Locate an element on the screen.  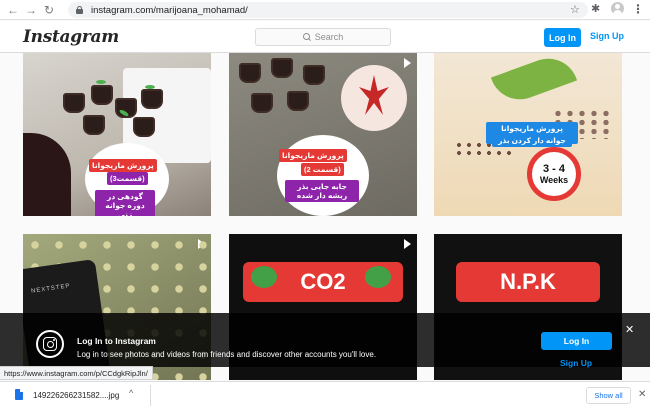
forward-icon: → is located at coordinates (31, 10).